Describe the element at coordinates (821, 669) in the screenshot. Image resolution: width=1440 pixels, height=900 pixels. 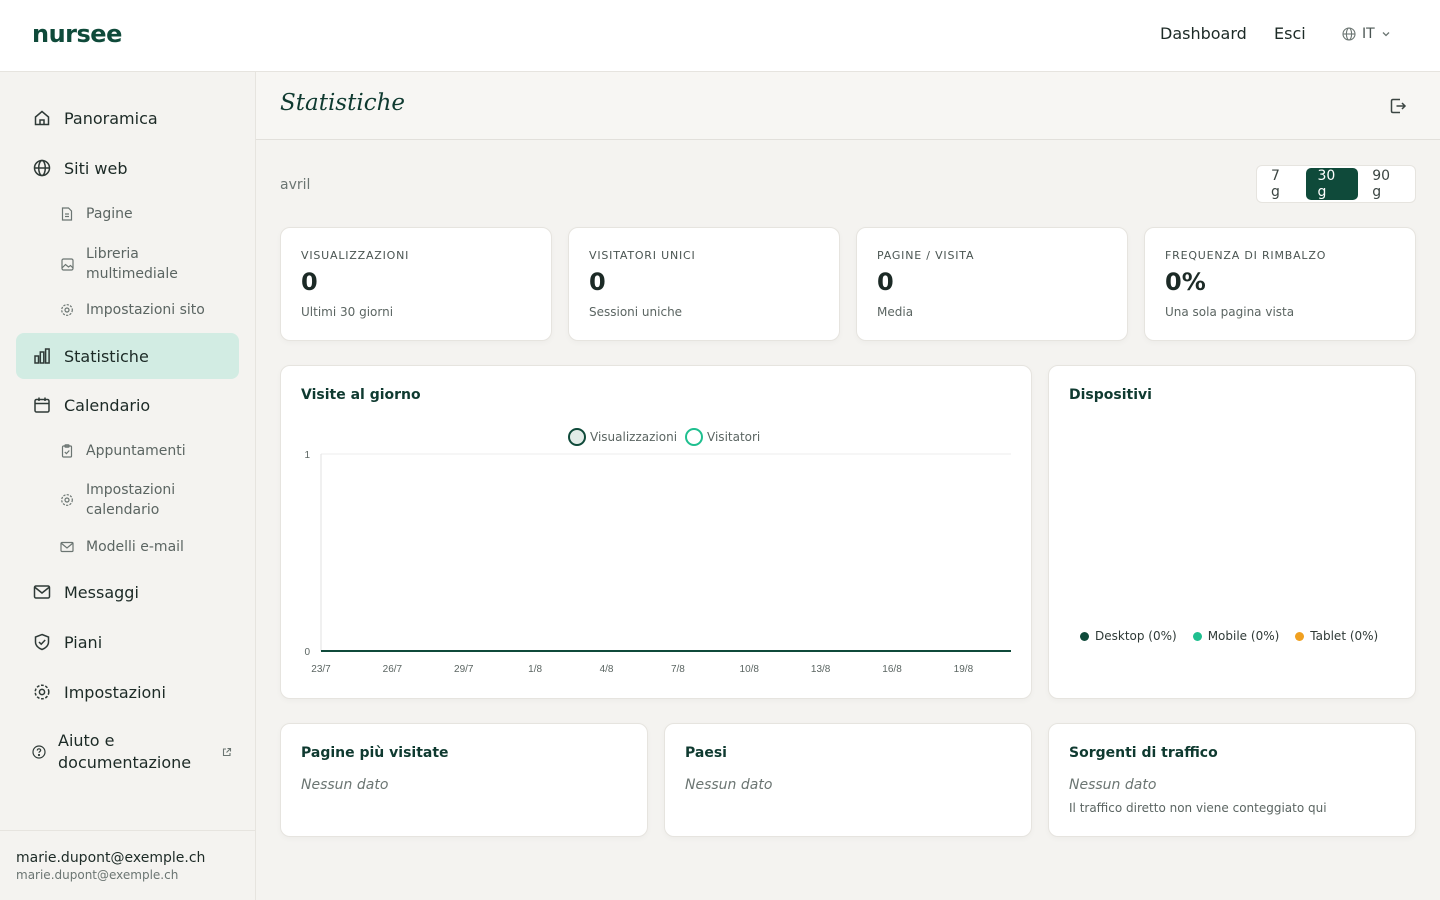
I see `x-tick-label: 13/8` at that location.